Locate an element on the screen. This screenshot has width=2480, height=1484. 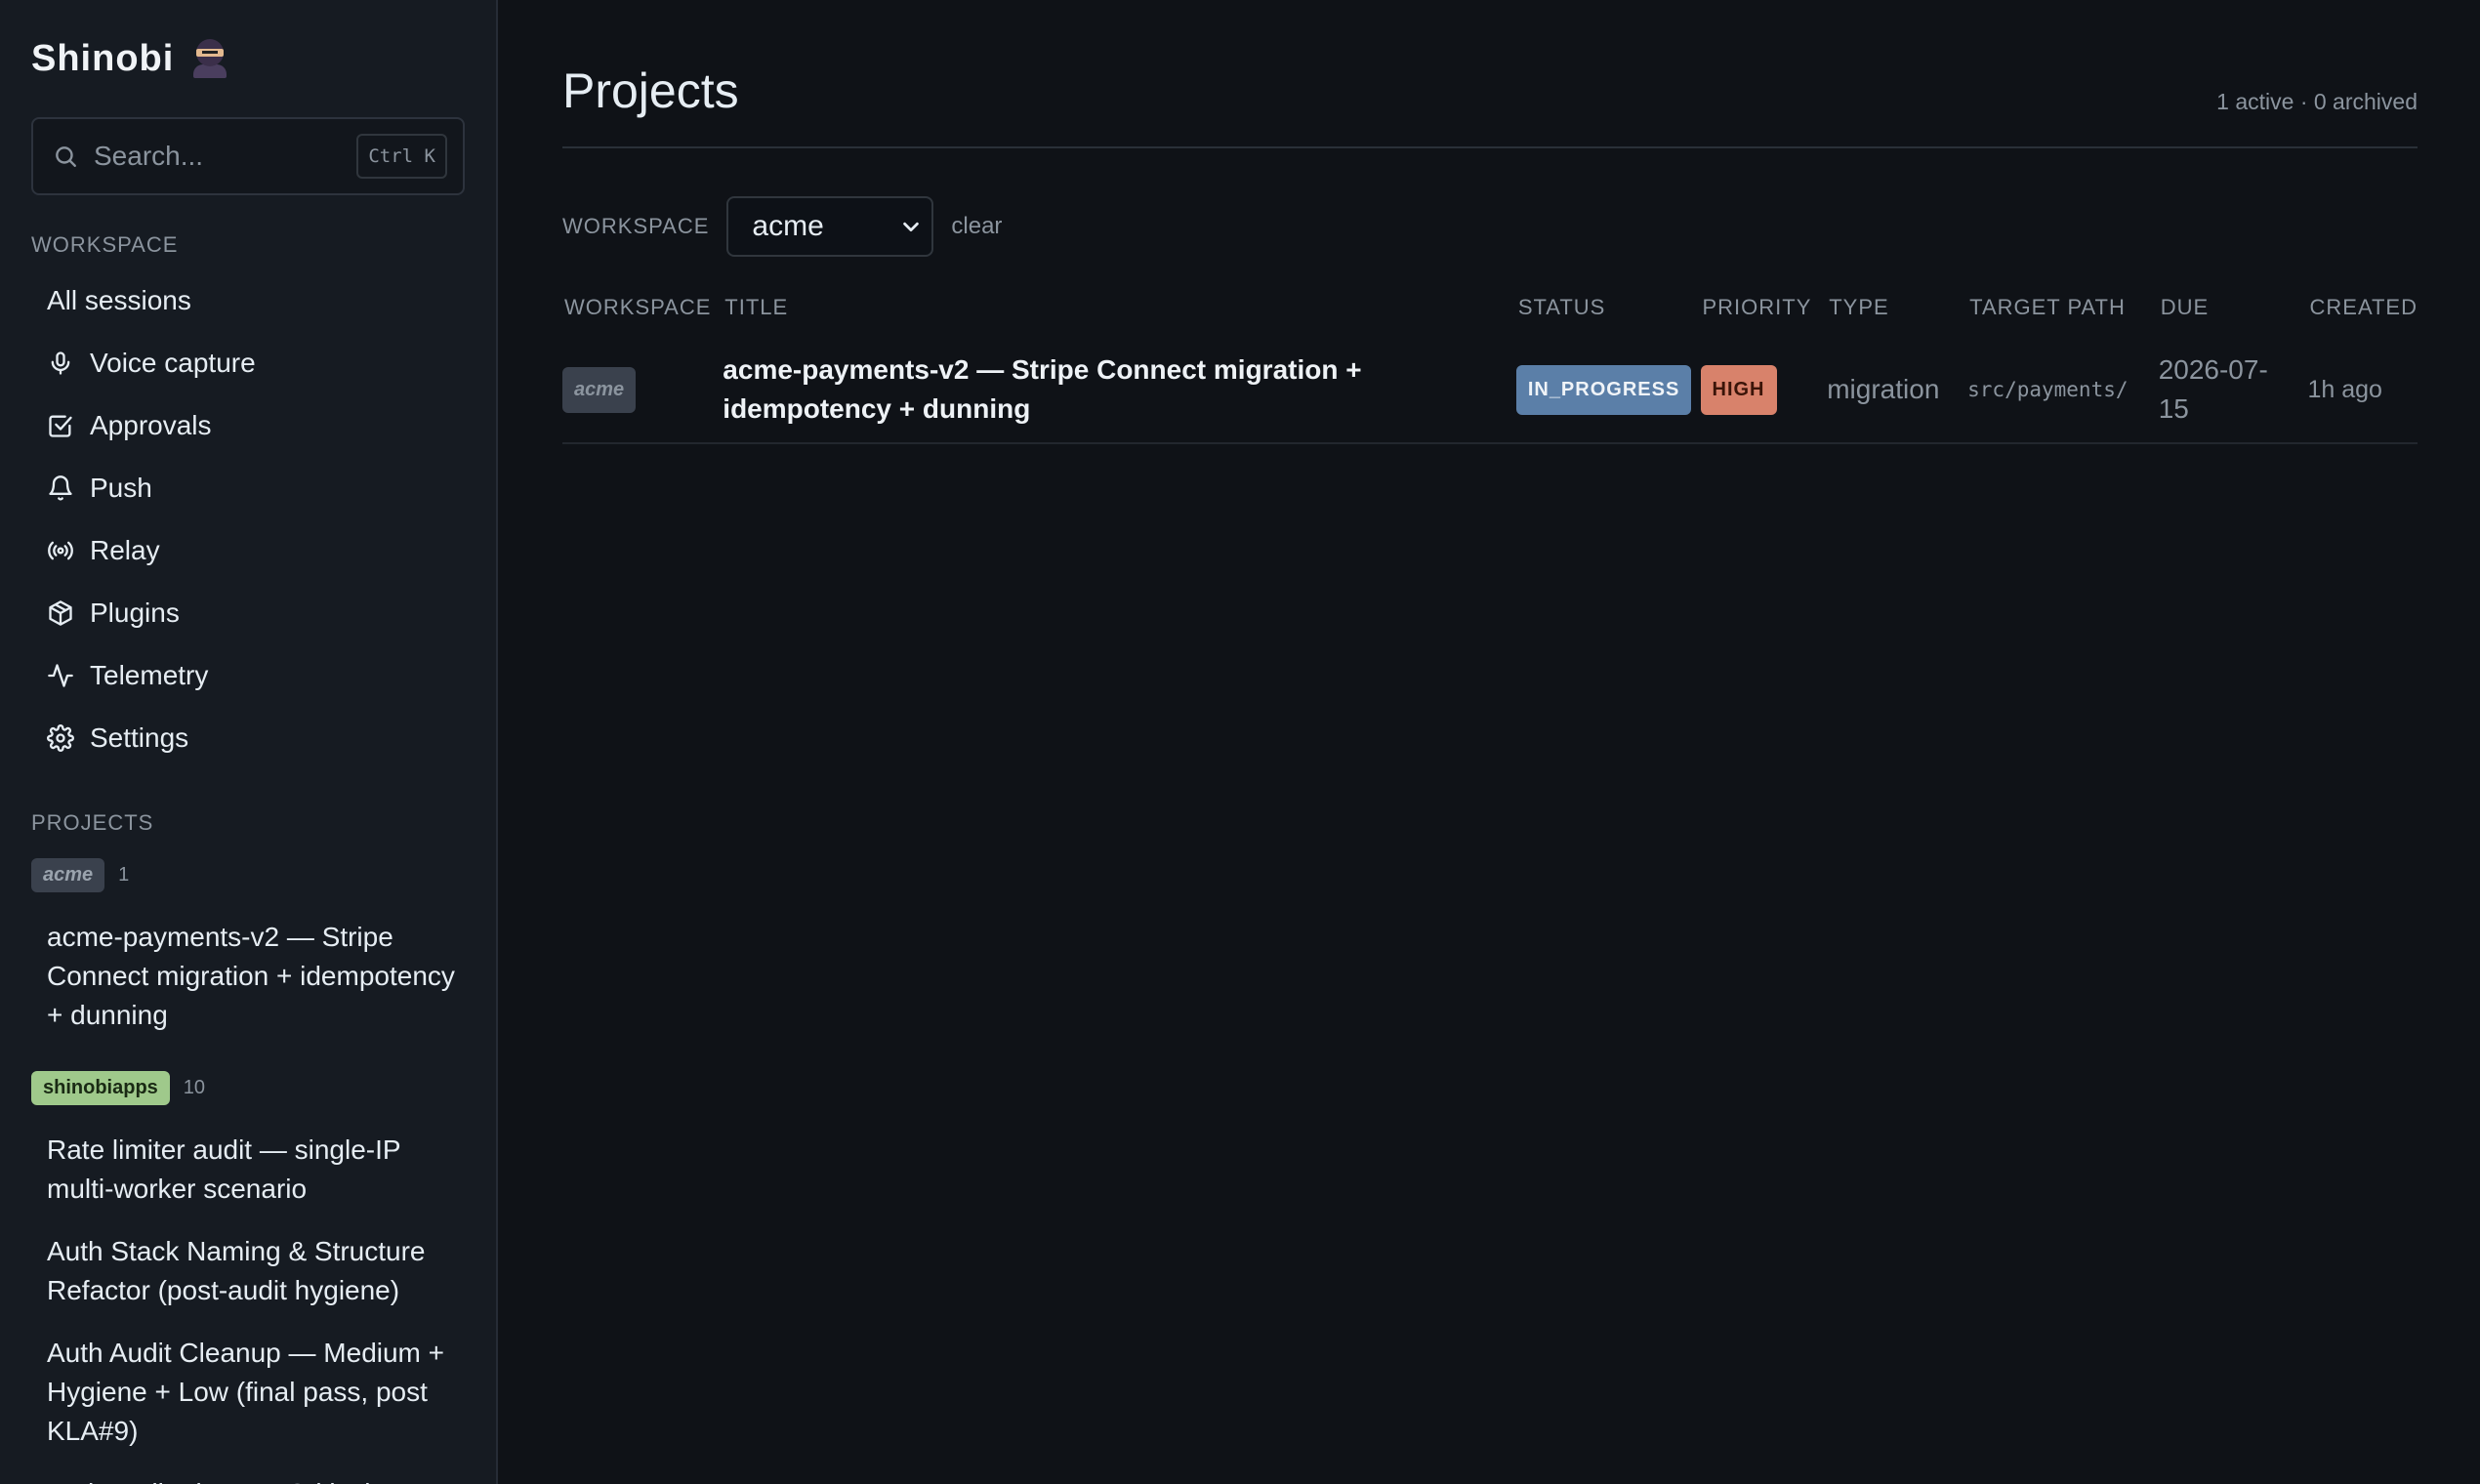
sidebar-item-label: Settings is located at coordinates (139, 738).